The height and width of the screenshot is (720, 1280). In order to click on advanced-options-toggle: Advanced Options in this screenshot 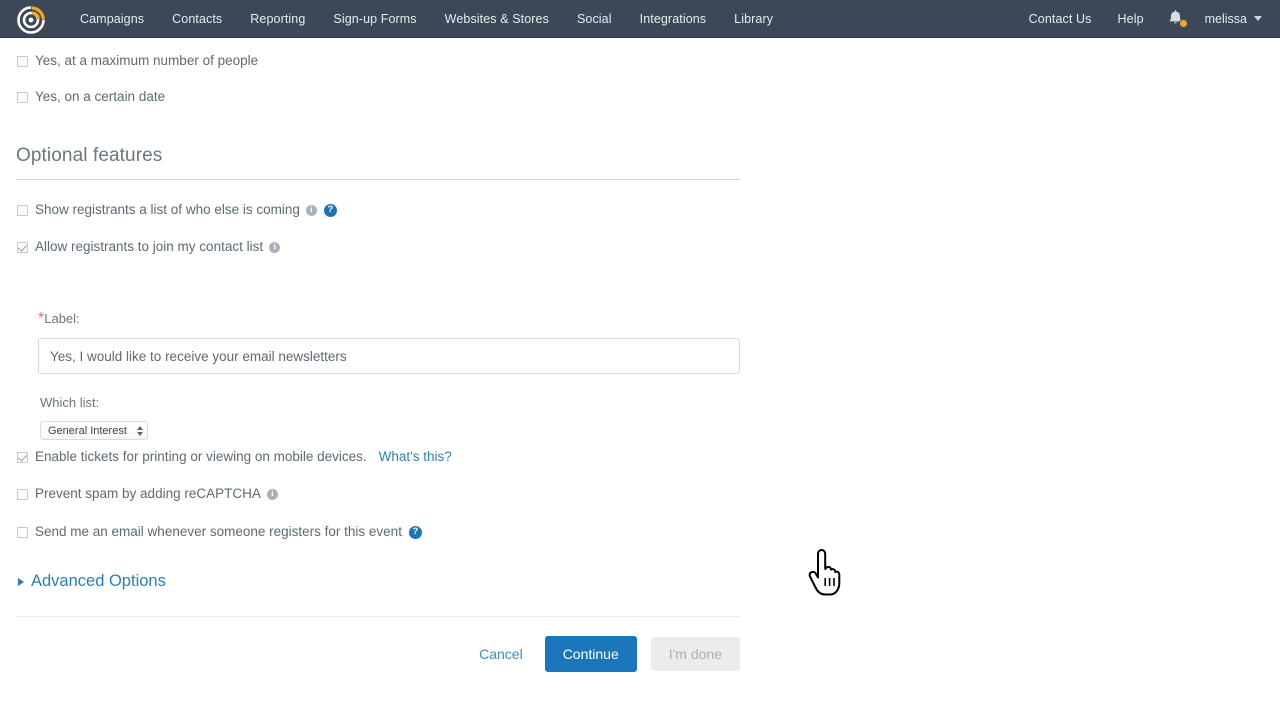, I will do `click(92, 581)`.